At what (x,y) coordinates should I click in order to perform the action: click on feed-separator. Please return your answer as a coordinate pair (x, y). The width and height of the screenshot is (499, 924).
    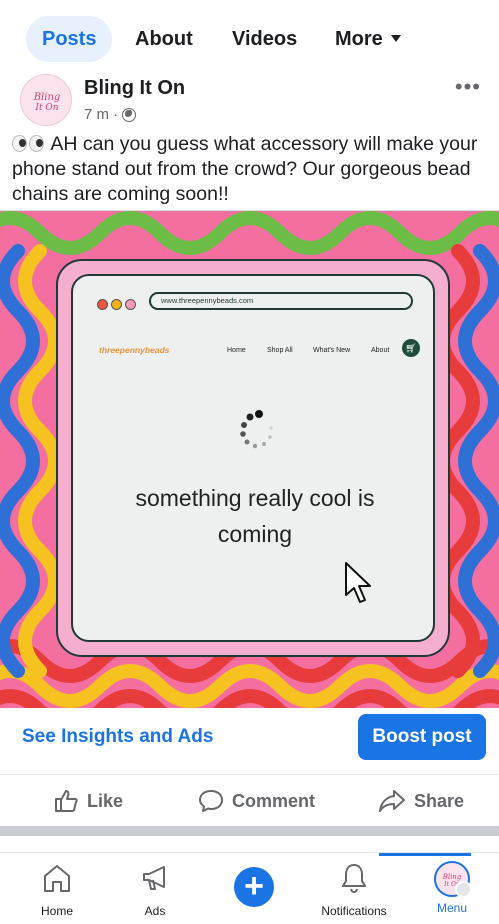
    Looking at the image, I should click on (249, 831).